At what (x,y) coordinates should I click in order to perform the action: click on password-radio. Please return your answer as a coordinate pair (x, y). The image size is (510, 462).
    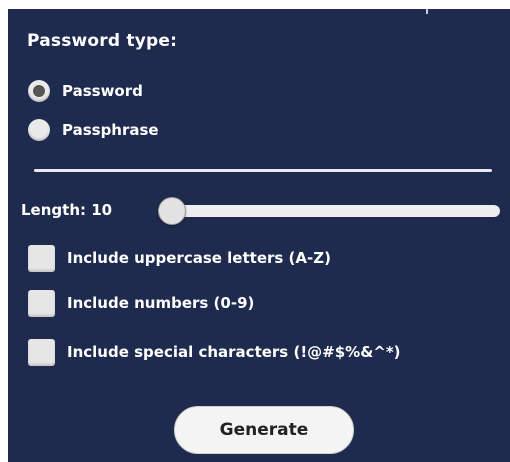
    Looking at the image, I should click on (39, 91).